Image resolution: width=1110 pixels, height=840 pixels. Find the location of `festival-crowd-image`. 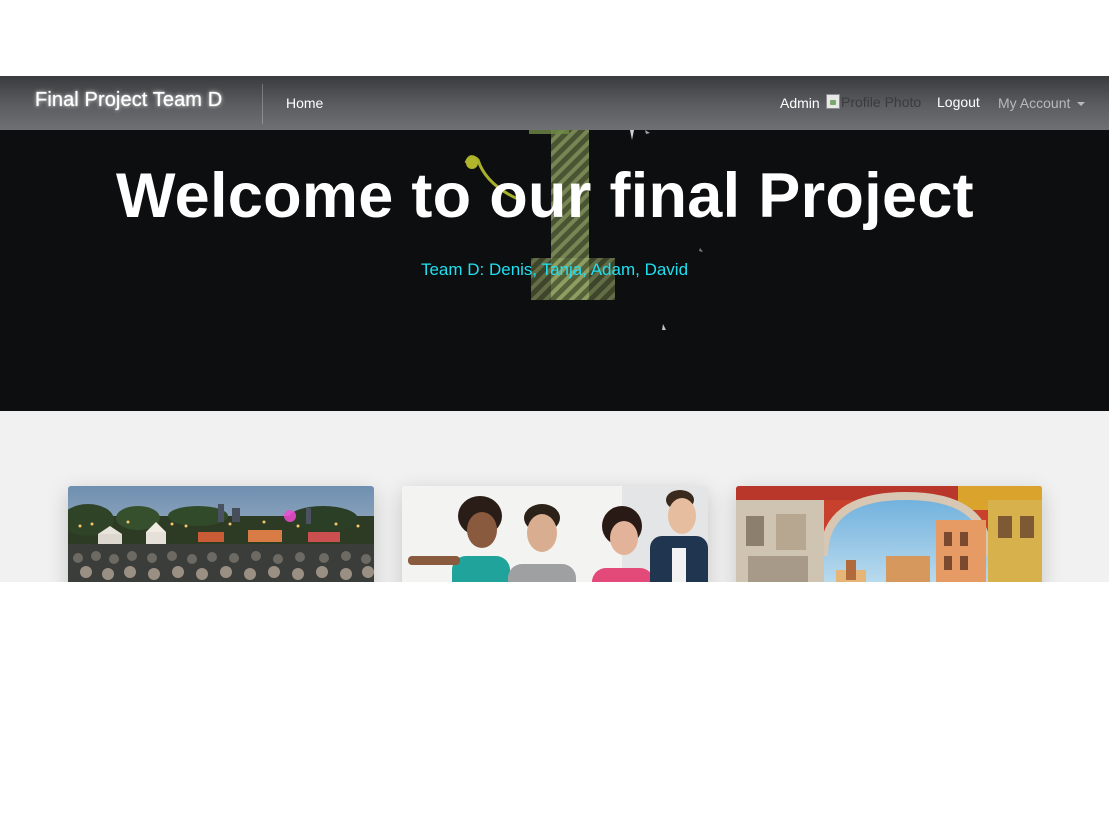

festival-crowd-image is located at coordinates (221, 534).